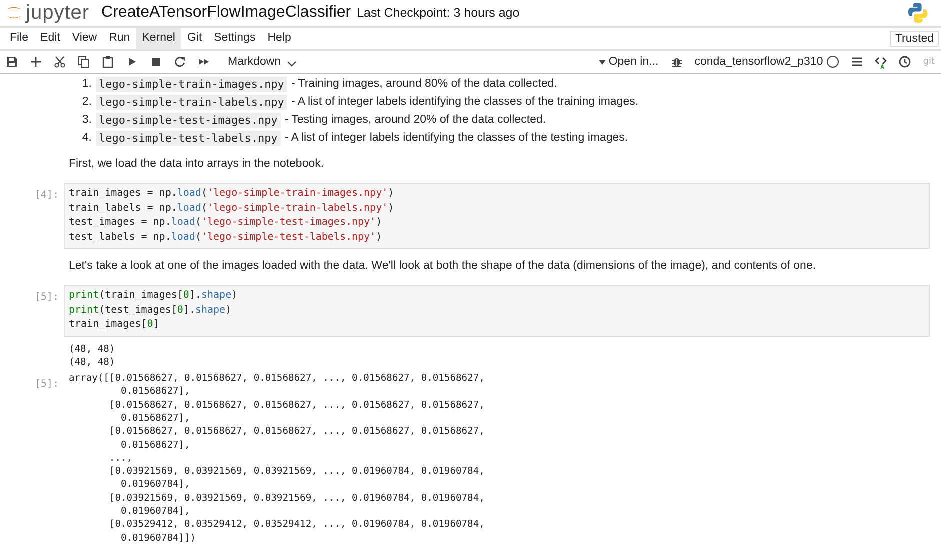 The height and width of the screenshot is (547, 941). Describe the element at coordinates (857, 62) in the screenshot. I see `list-icon` at that location.